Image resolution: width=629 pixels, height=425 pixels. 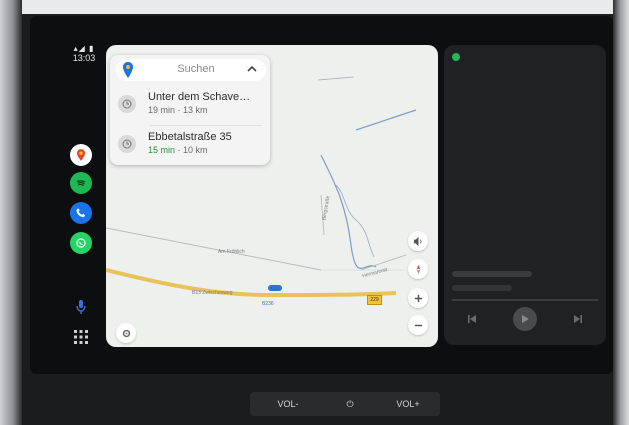 What do you see at coordinates (81, 183) in the screenshot?
I see `spotify-app-icon` at bounding box center [81, 183].